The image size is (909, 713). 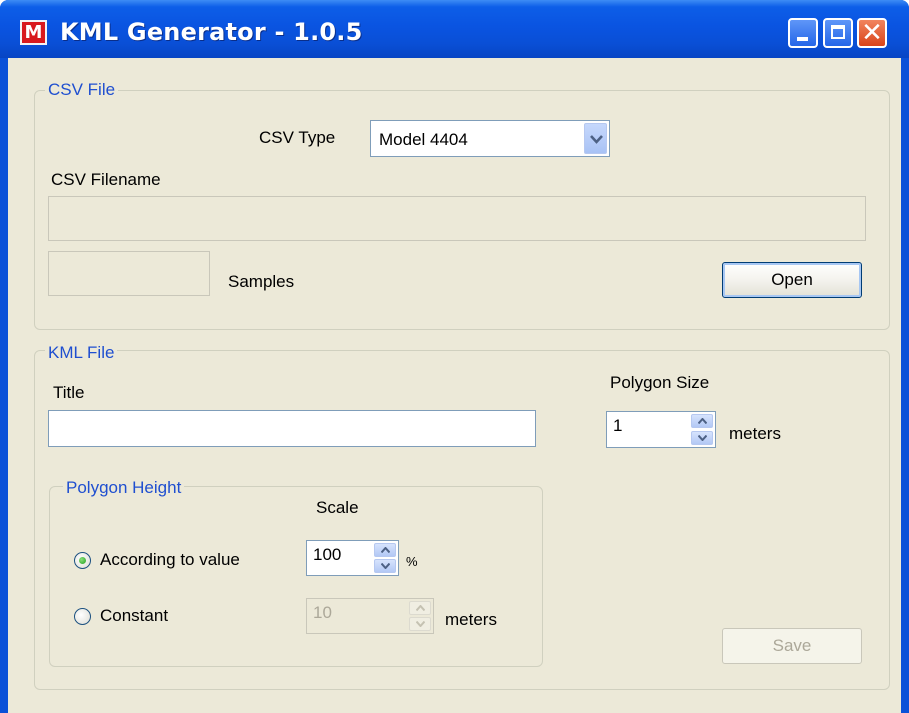 I want to click on constant-height-unit: meters, so click(x=471, y=619).